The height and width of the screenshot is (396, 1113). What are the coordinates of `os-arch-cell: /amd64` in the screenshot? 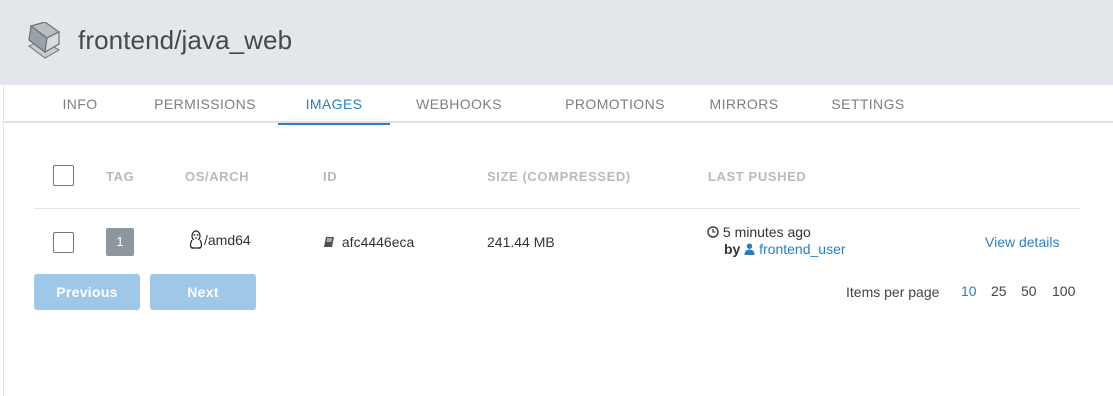 It's located at (219, 241).